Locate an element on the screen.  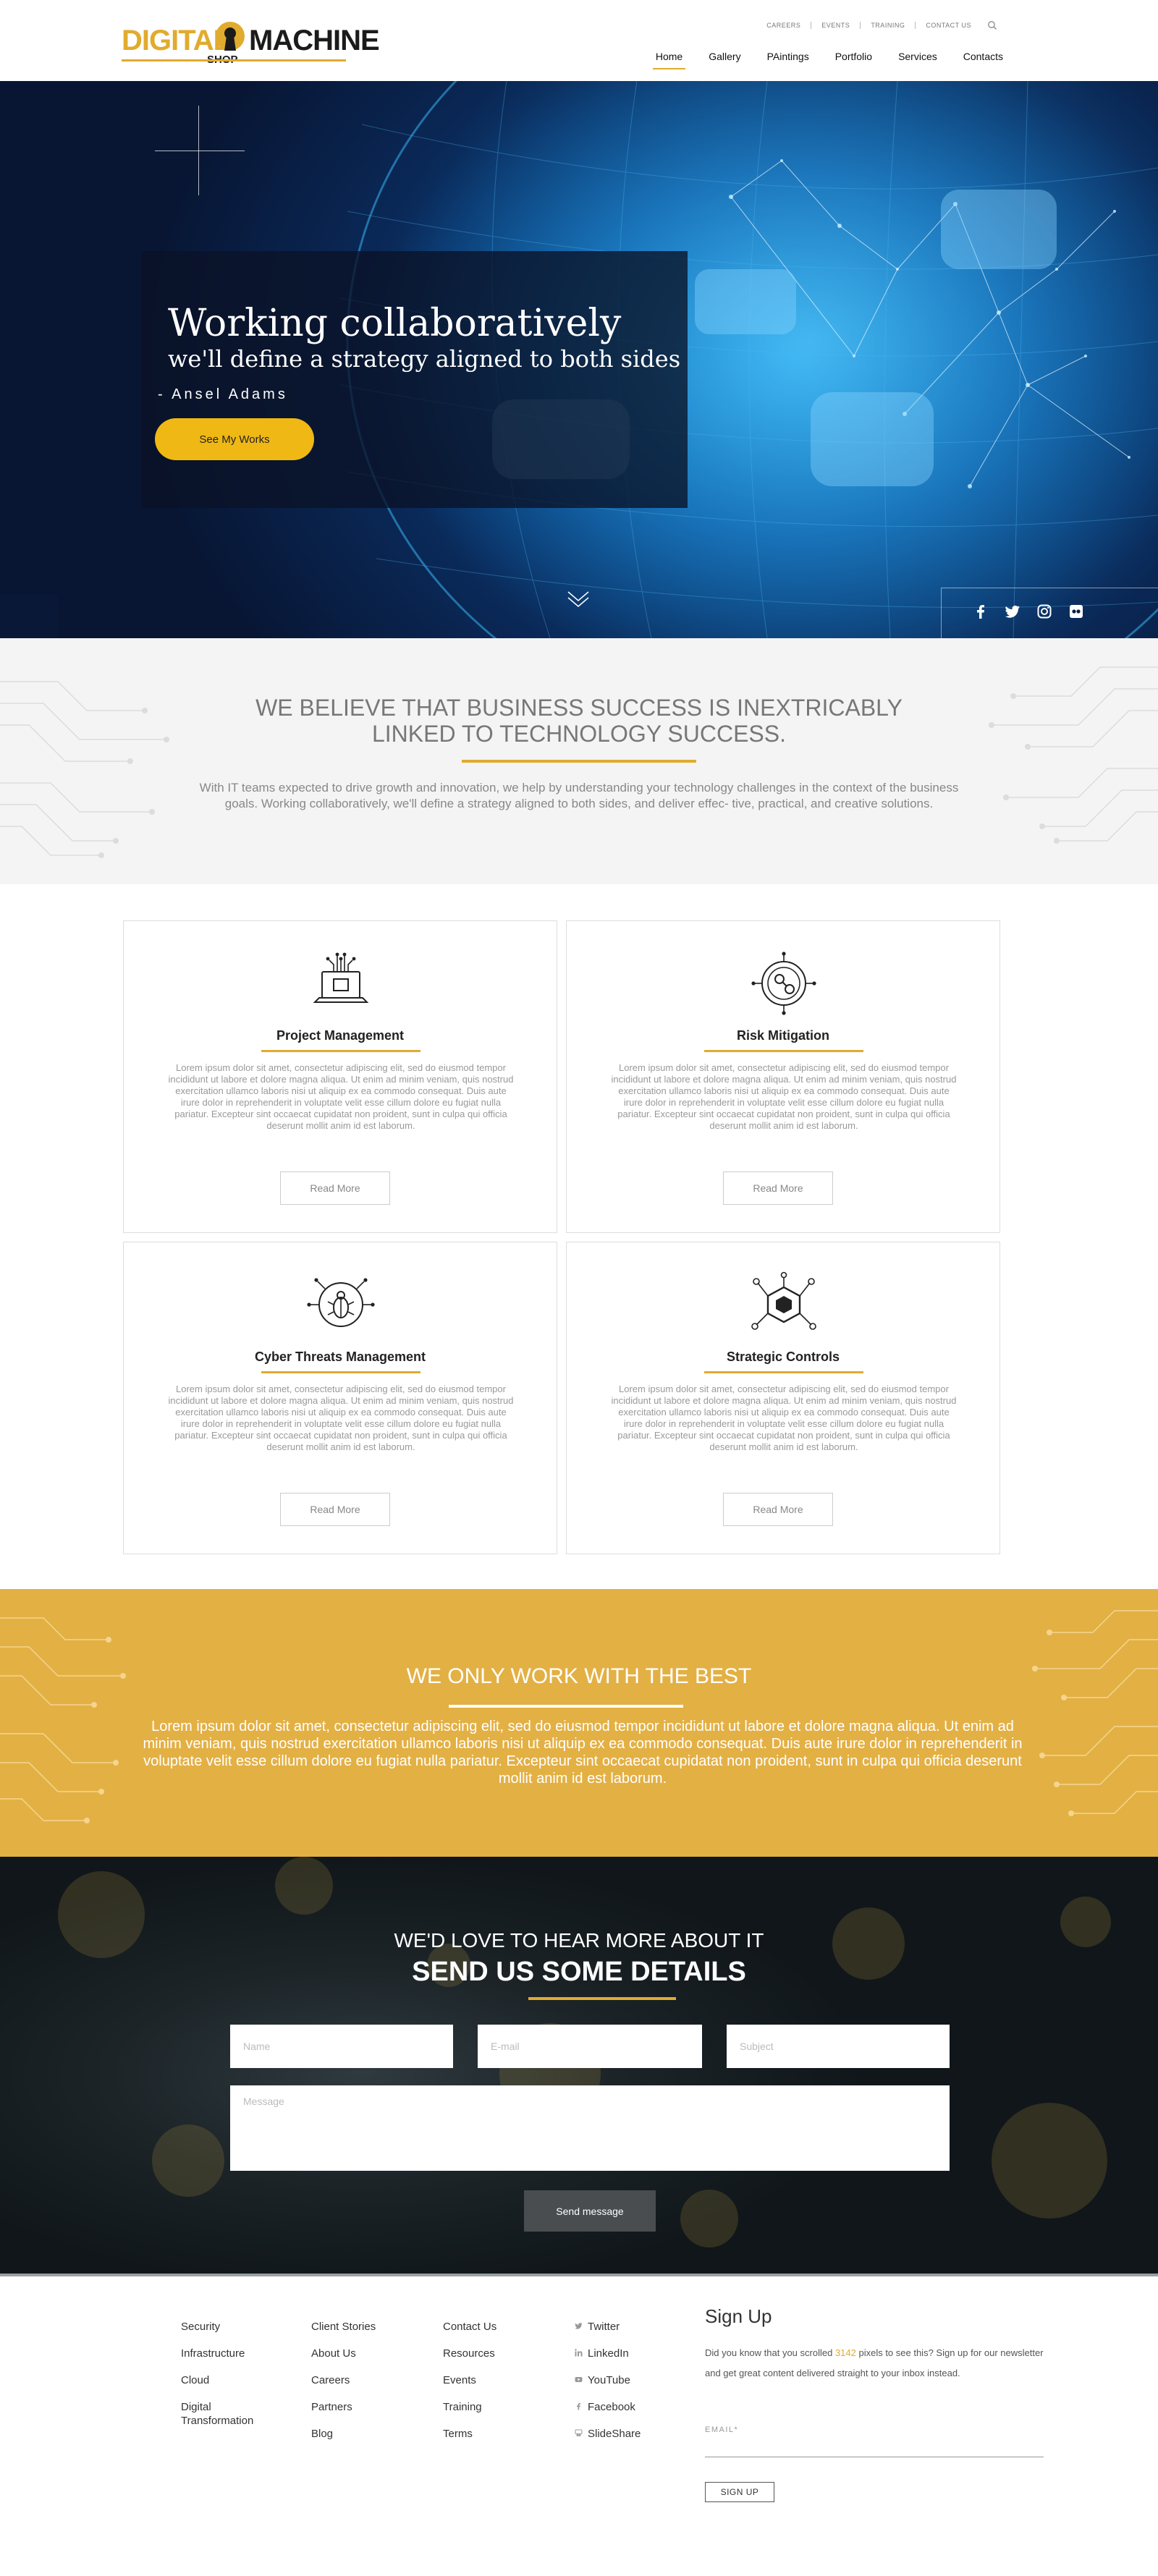
footer-link-facebook: Facebook is located at coordinates (625, 2407).